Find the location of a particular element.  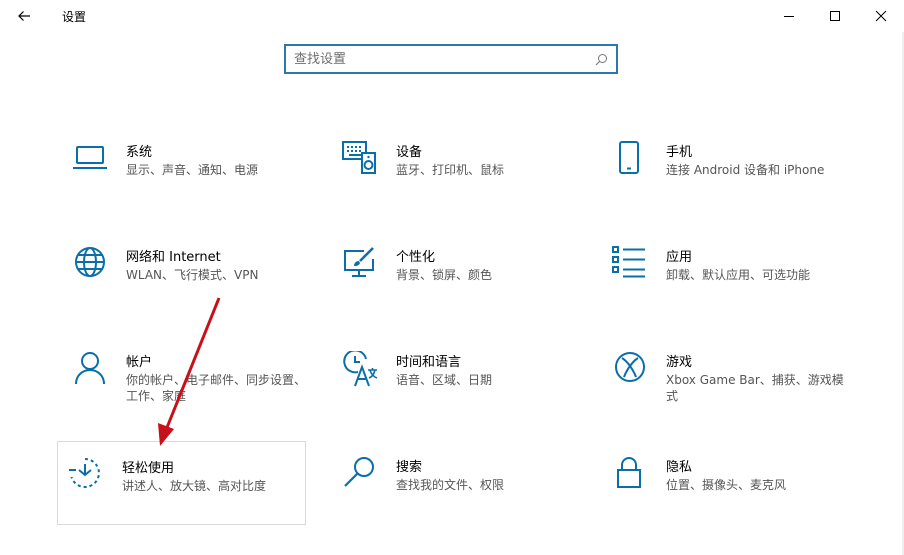

tile-description: WLAN、飞行模式、VPN is located at coordinates (192, 275).